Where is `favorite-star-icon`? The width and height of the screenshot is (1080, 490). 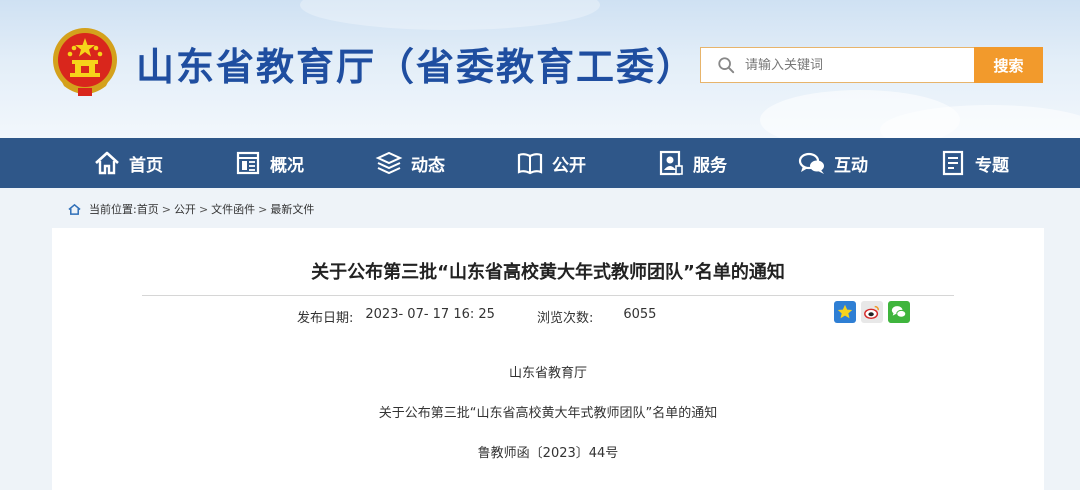 favorite-star-icon is located at coordinates (845, 312).